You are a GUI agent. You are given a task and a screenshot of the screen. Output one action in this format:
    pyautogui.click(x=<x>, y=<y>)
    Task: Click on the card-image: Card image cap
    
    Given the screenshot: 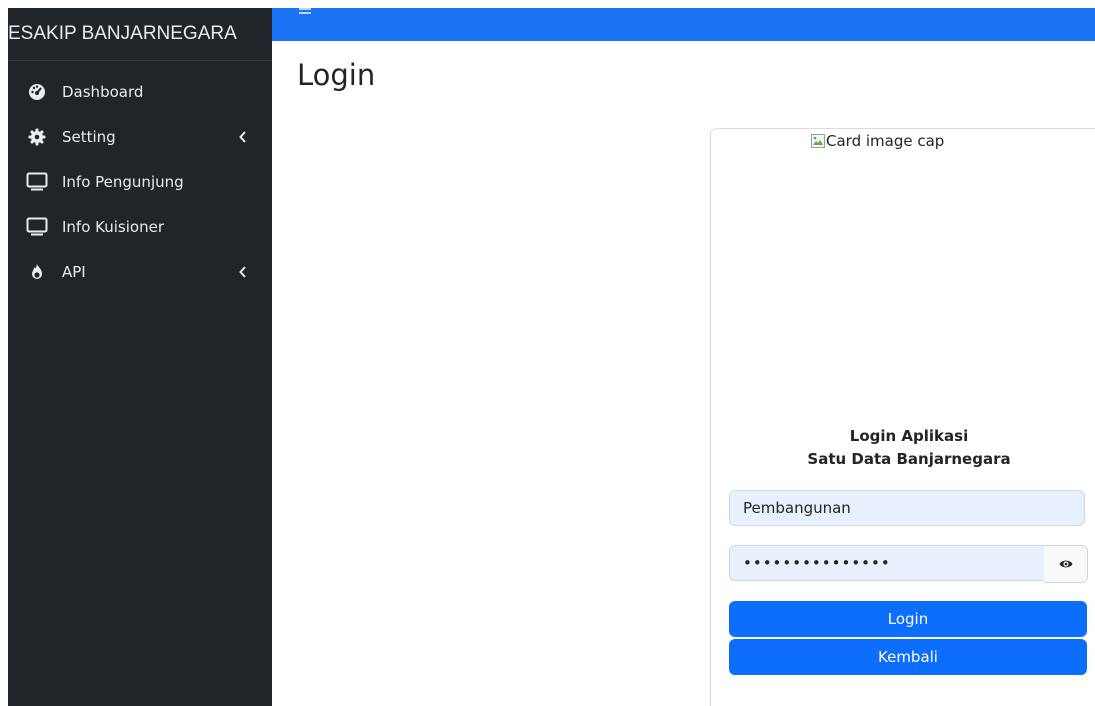 What is the action you would take?
    pyautogui.click(x=877, y=141)
    